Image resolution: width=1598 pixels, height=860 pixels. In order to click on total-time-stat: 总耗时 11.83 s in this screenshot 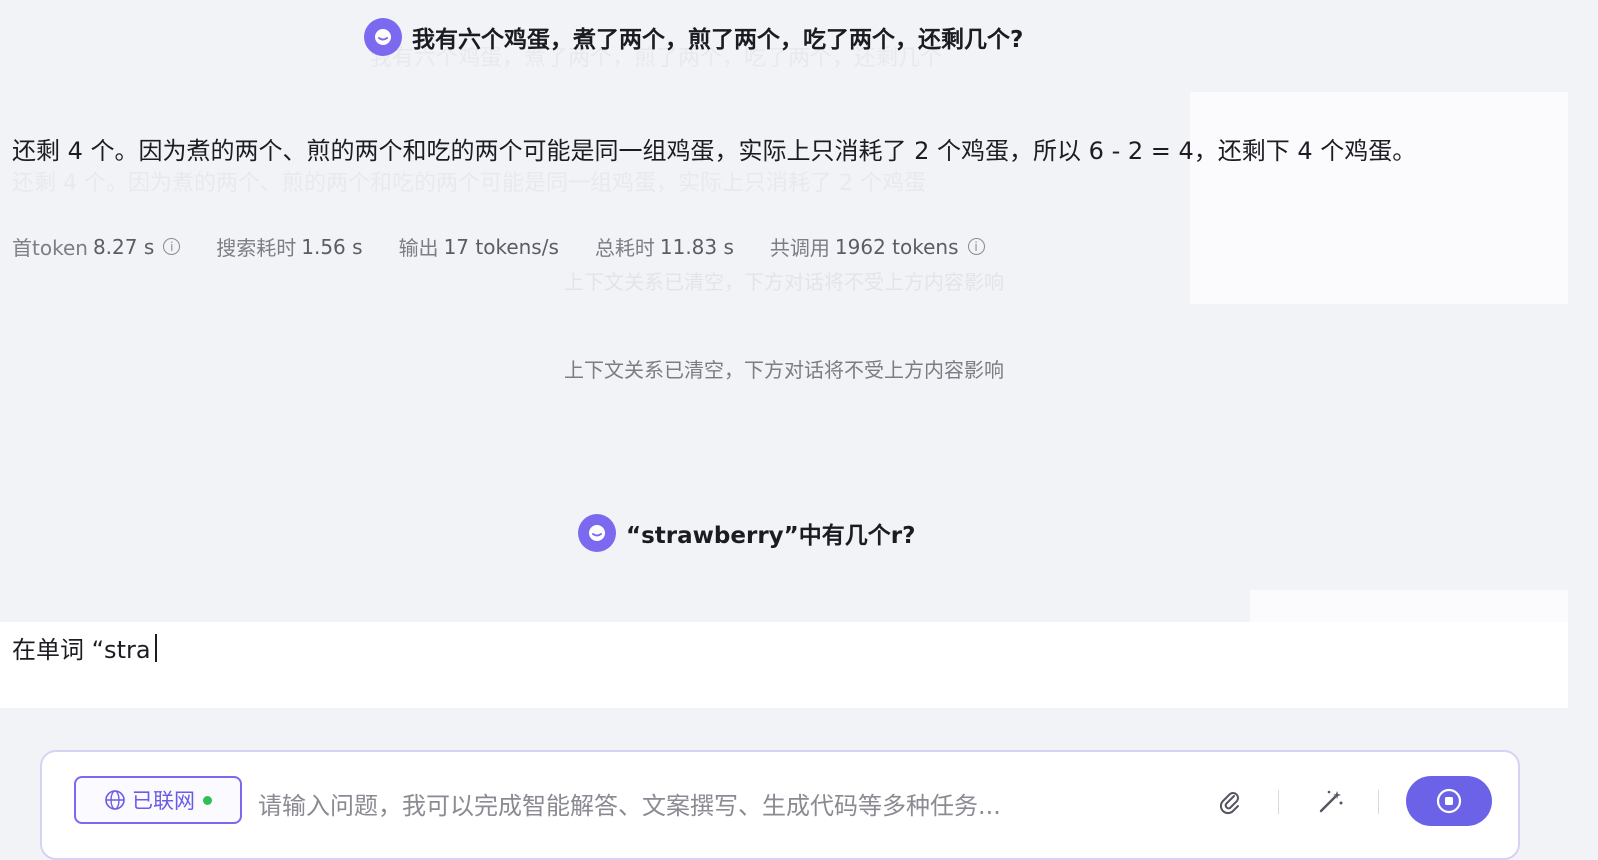, I will do `click(664, 246)`.